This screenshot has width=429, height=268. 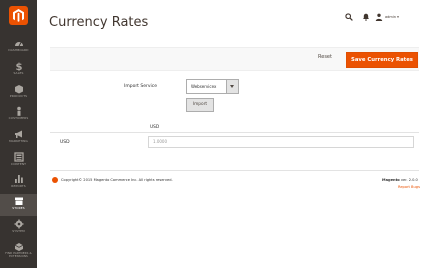 I want to click on sidebar-item-find-partners-extensions: FIND PARTNERS & EXTENSIONS, so click(x=18, y=253).